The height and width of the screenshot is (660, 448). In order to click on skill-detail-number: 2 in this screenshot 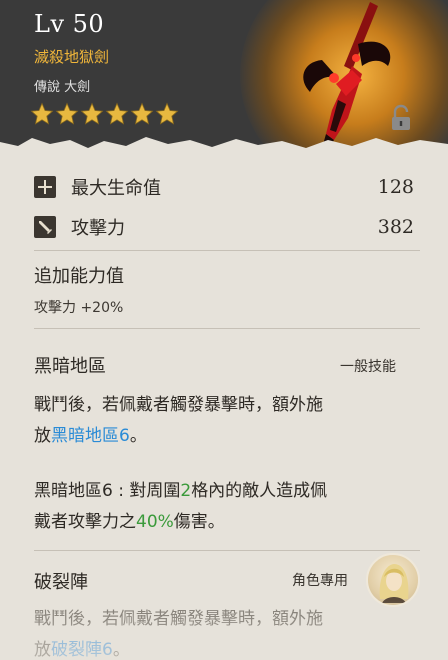, I will do `click(186, 491)`.